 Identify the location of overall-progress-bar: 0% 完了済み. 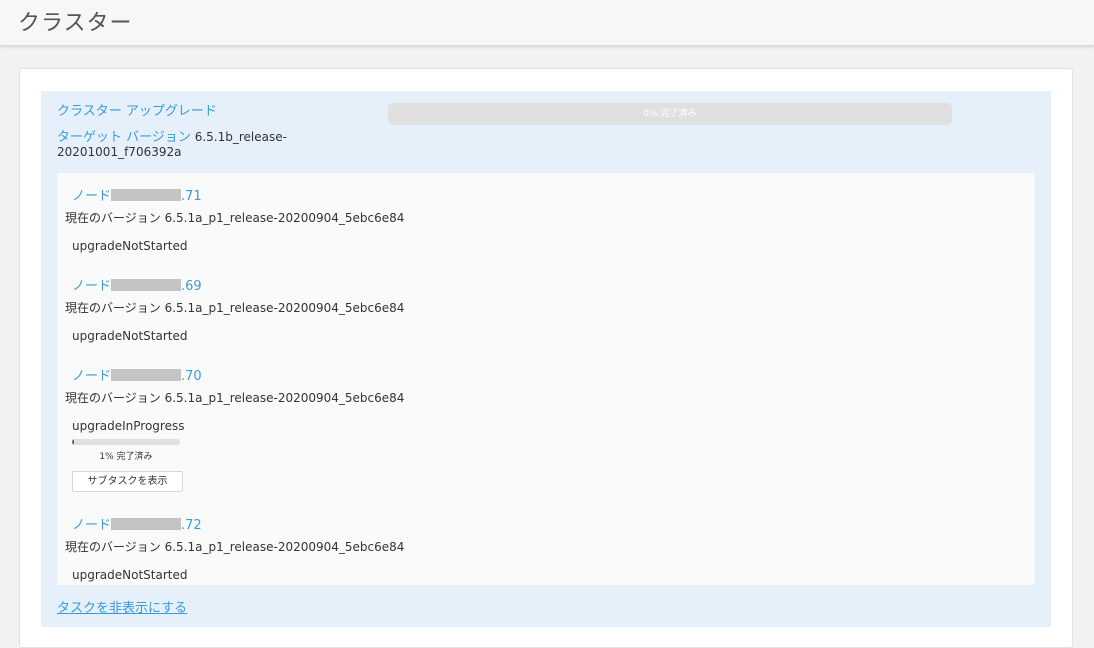
(670, 114).